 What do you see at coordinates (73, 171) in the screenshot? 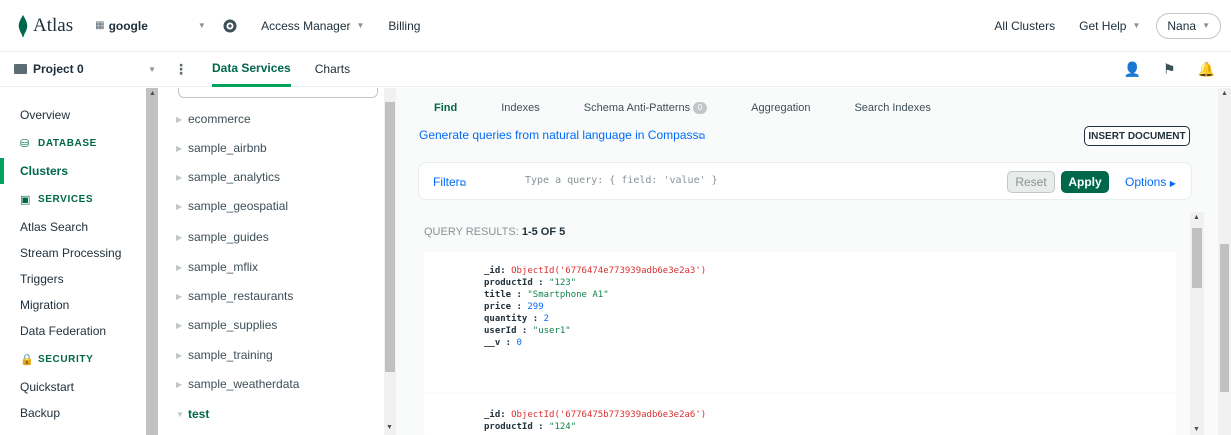
I see `sidebar-item-clusters: Clusters` at bounding box center [73, 171].